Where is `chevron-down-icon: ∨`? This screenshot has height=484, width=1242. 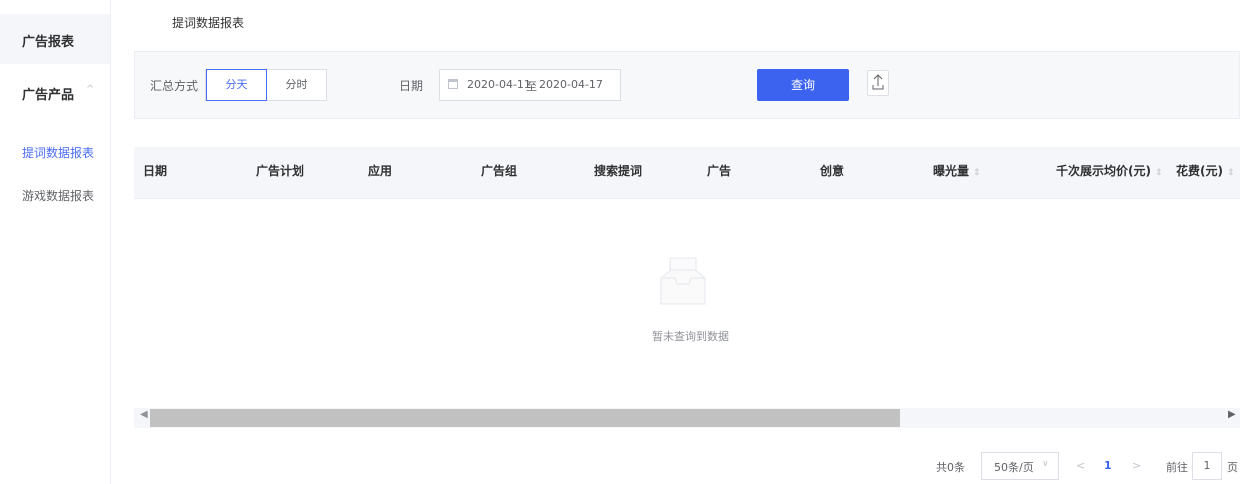
chevron-down-icon: ∨ is located at coordinates (1045, 464).